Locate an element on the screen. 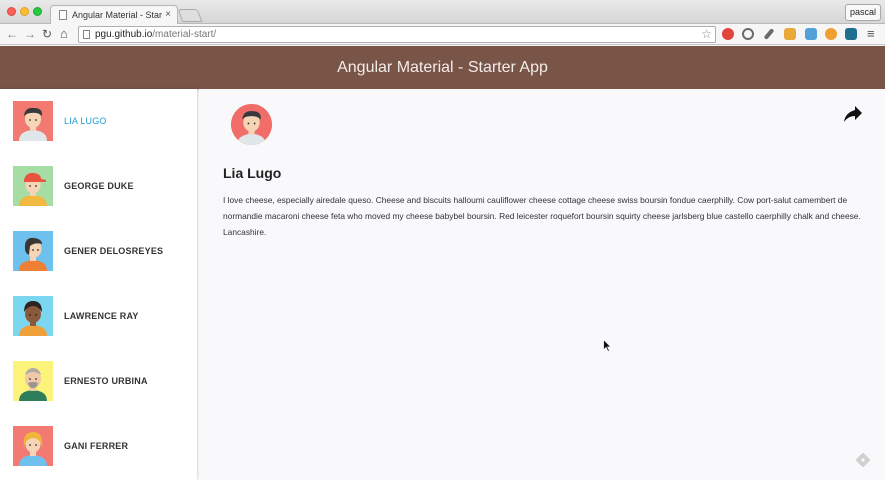 Image resolution: width=885 pixels, height=480 pixels. home-icon: ⌂ is located at coordinates (64, 34).